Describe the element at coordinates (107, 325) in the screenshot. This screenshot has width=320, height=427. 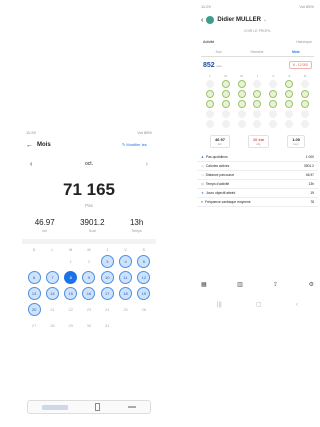
I see `calendar-day: 31` at that location.